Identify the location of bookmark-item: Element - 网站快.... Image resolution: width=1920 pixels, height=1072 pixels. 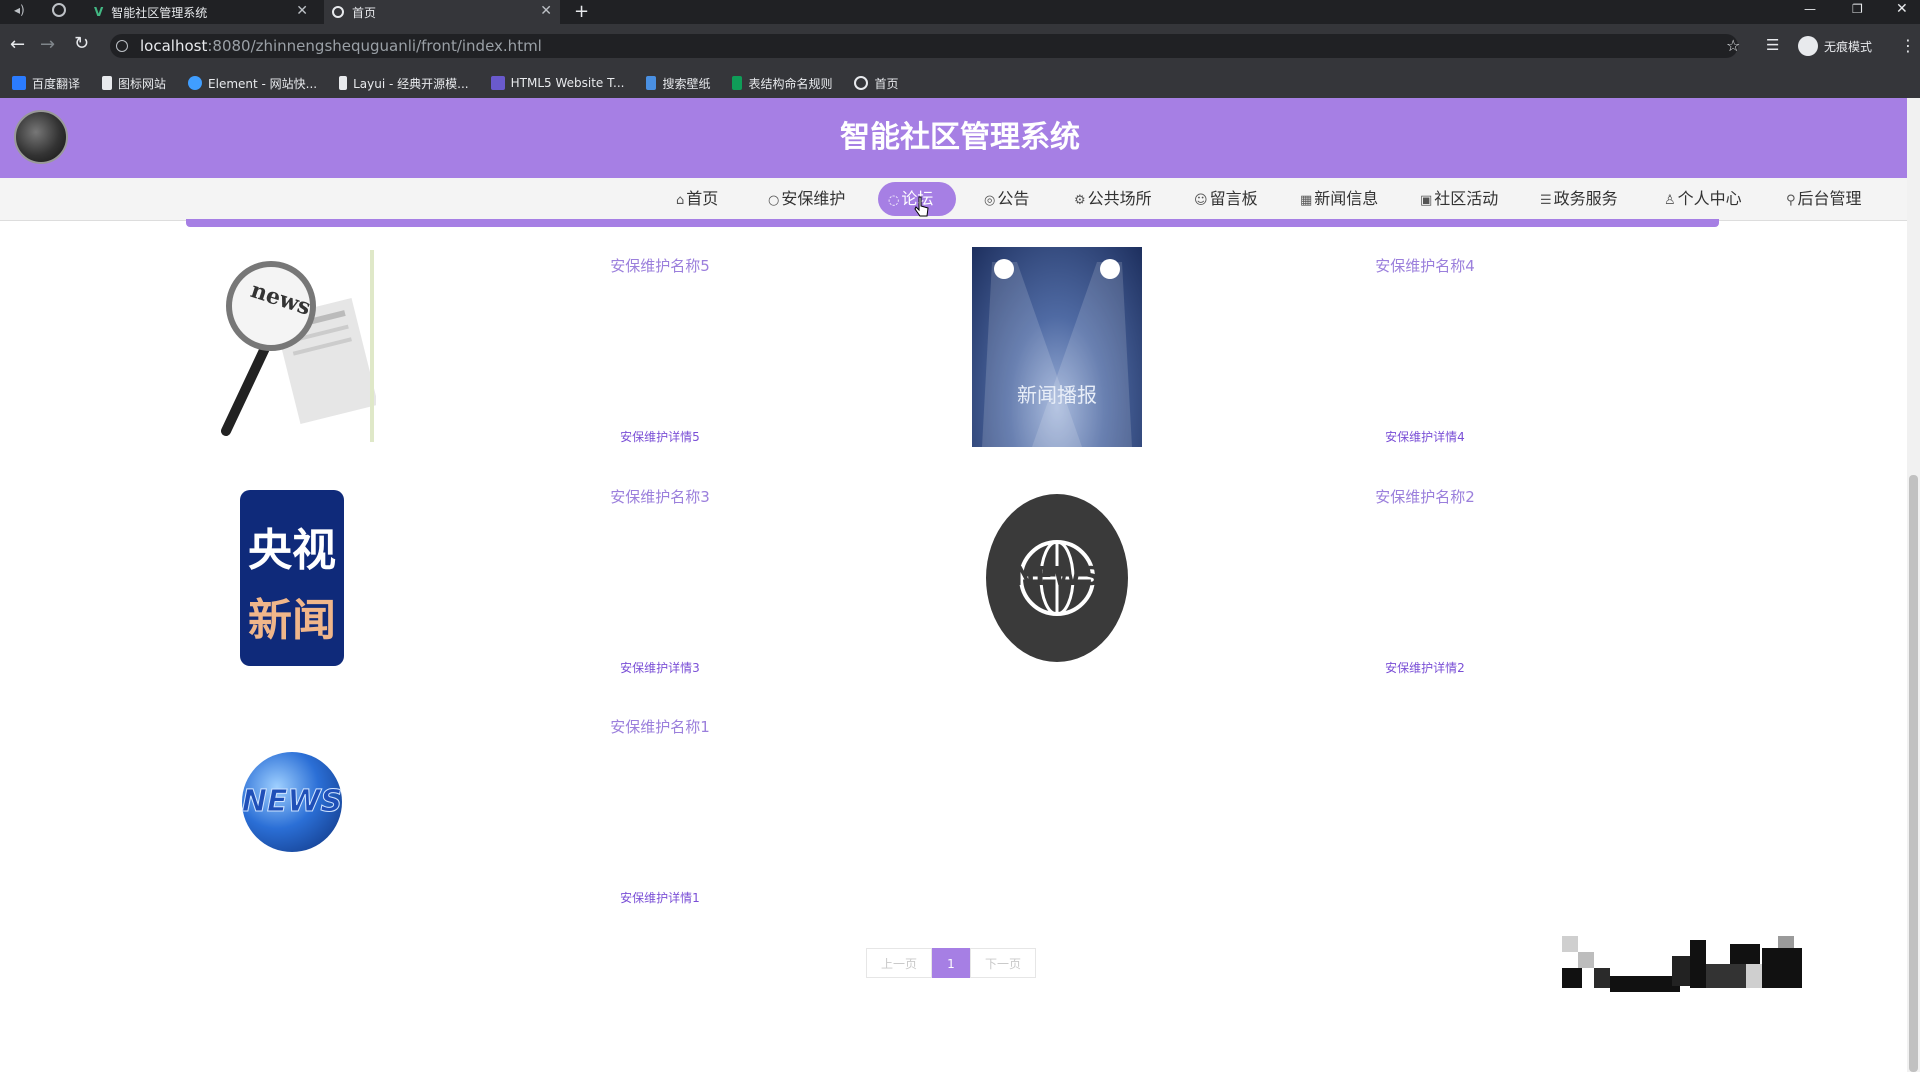
(252, 83).